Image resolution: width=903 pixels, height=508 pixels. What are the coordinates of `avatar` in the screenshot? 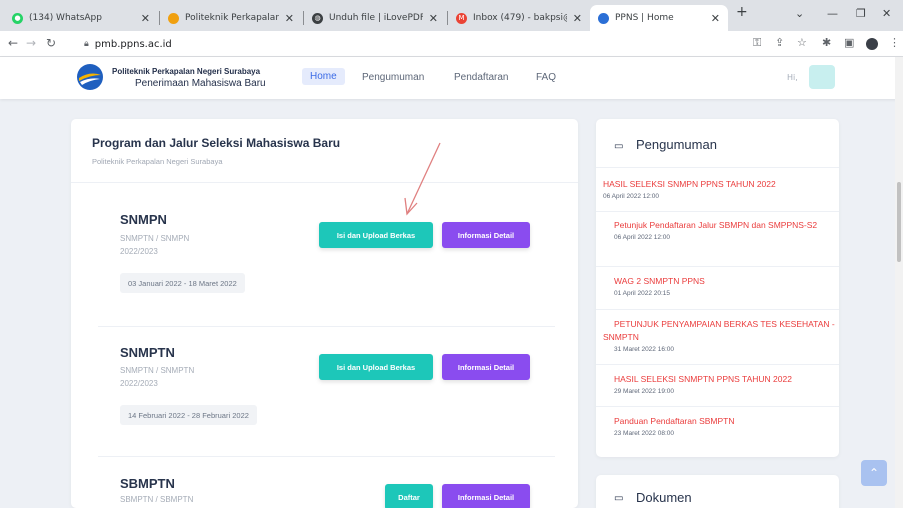 It's located at (822, 77).